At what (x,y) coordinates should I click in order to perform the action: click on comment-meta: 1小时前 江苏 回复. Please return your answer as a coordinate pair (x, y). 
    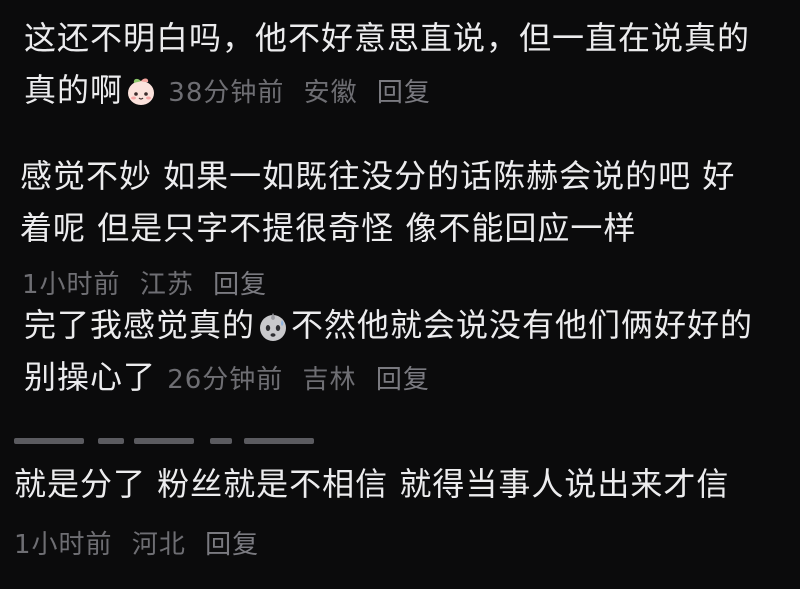
    Looking at the image, I should click on (144, 282).